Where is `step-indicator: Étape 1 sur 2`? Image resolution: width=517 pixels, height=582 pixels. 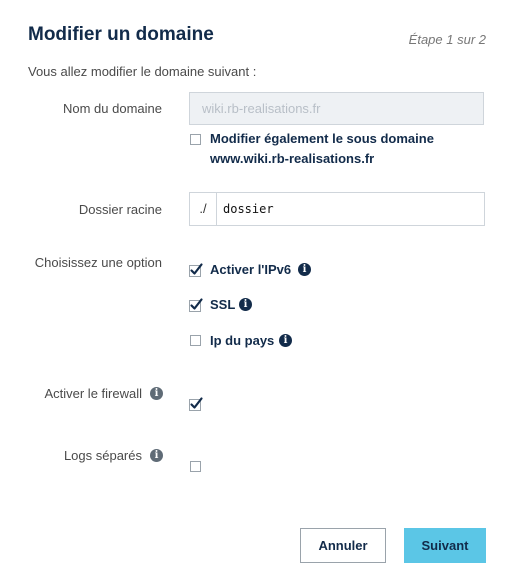
step-indicator: Étape 1 sur 2 is located at coordinates (447, 39).